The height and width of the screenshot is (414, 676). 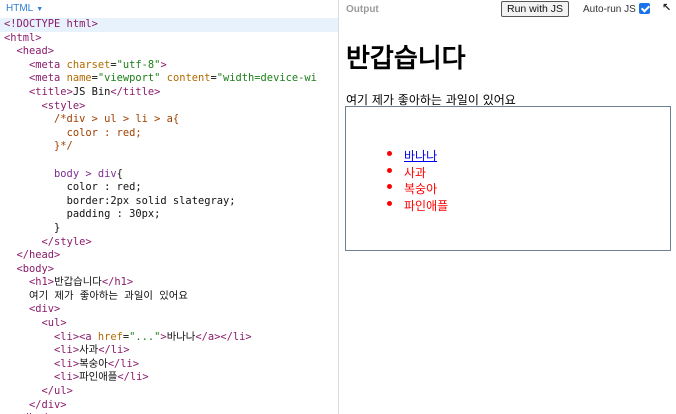 What do you see at coordinates (85, 200) in the screenshot?
I see `code-token: border` at bounding box center [85, 200].